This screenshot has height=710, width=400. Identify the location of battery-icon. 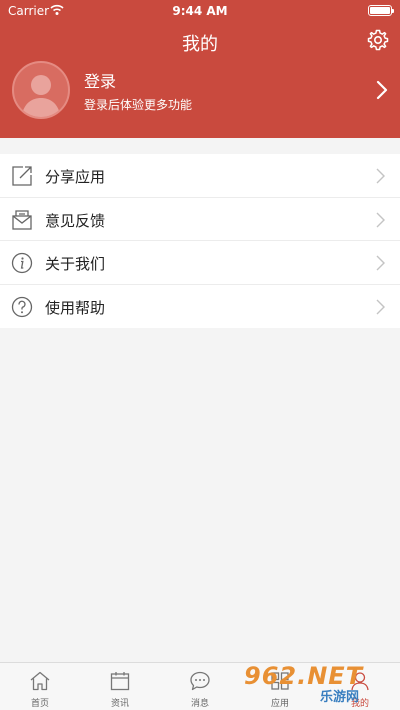
(381, 10).